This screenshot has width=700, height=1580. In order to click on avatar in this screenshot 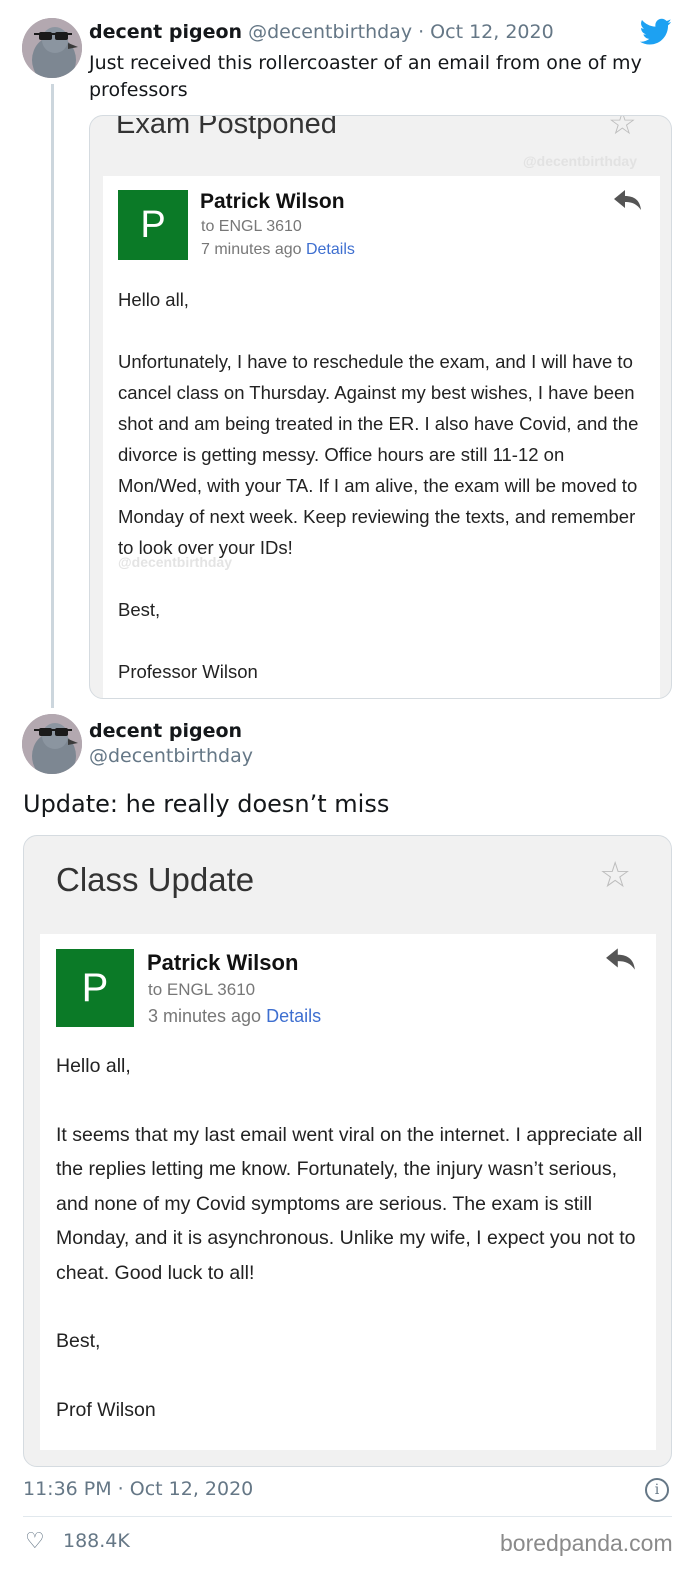, I will do `click(52, 48)`.